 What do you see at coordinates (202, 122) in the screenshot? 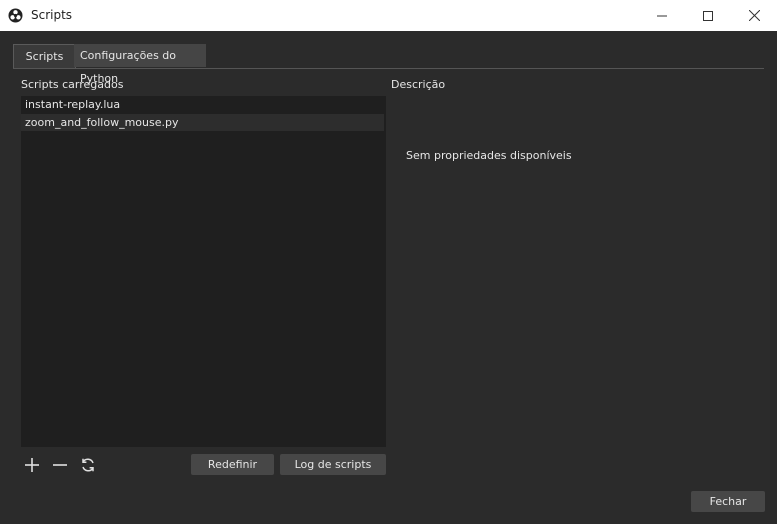
I see `list-item: zoom_and_follow_mouse.py` at bounding box center [202, 122].